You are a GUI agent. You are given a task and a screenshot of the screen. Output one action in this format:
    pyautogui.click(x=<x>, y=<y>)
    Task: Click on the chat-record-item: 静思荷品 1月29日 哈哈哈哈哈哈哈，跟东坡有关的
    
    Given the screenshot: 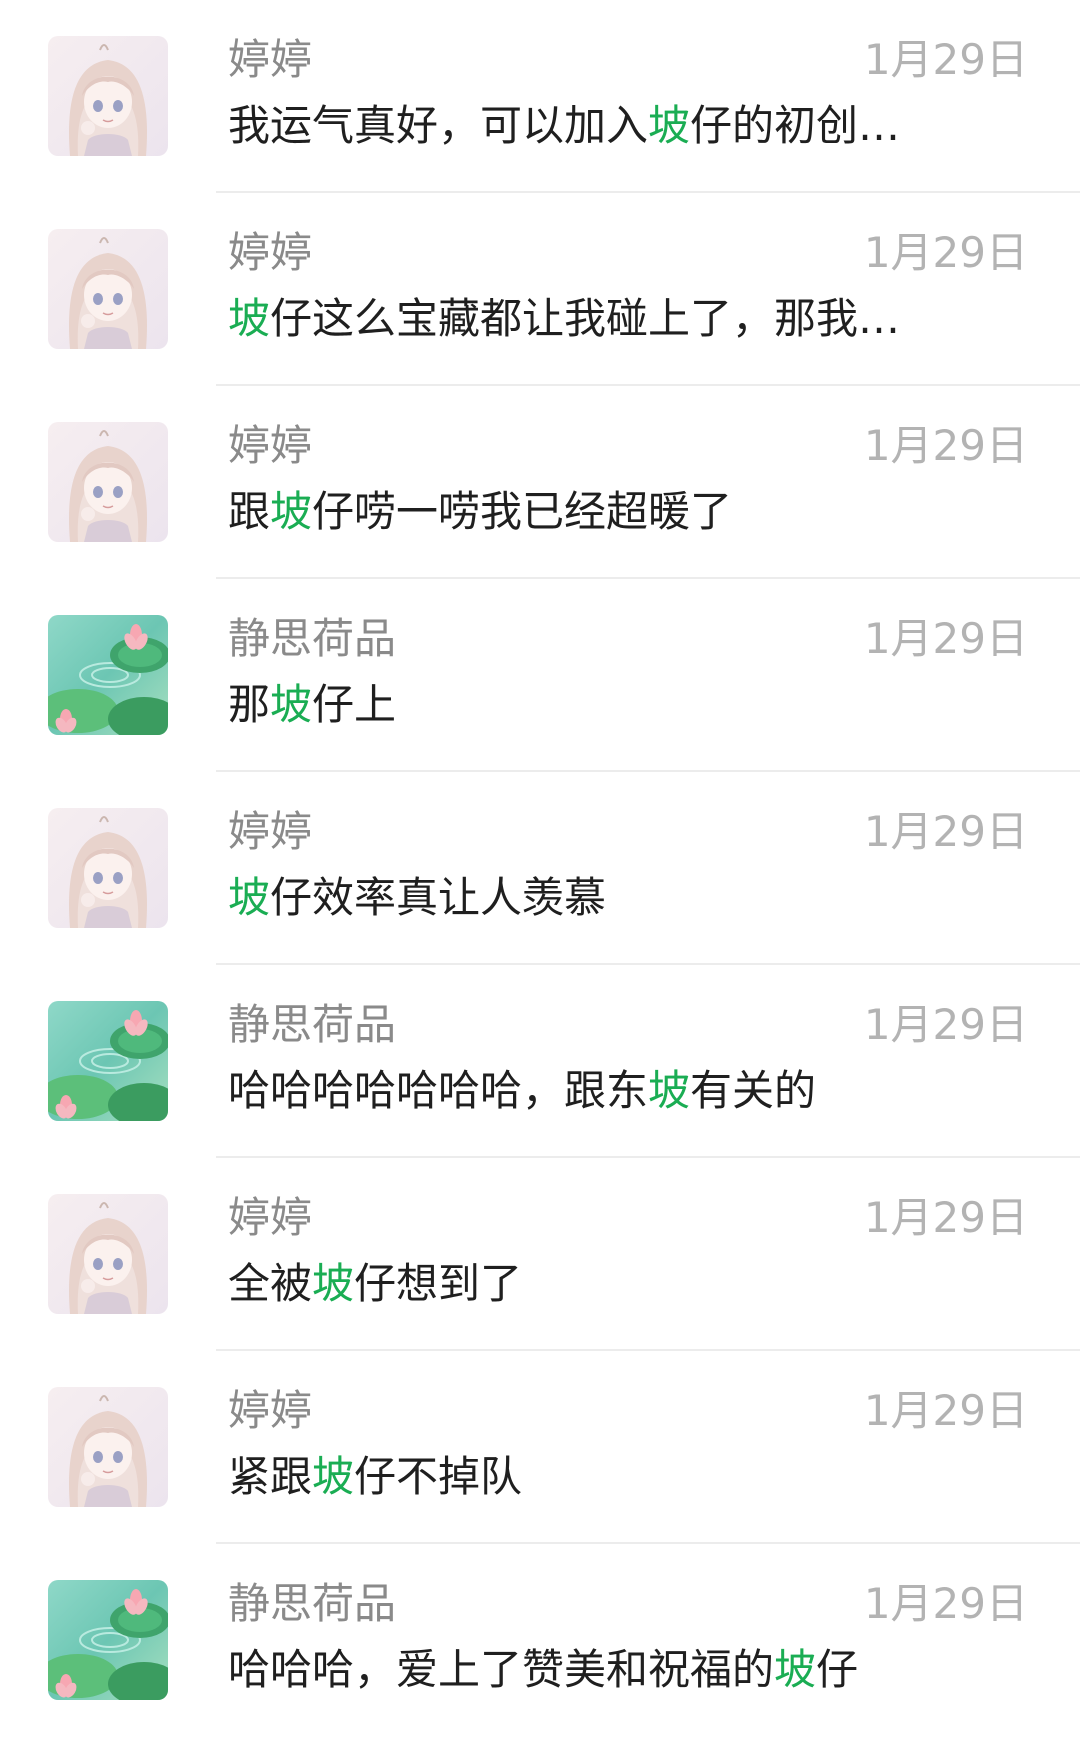 What is the action you would take?
    pyautogui.click(x=540, y=1061)
    